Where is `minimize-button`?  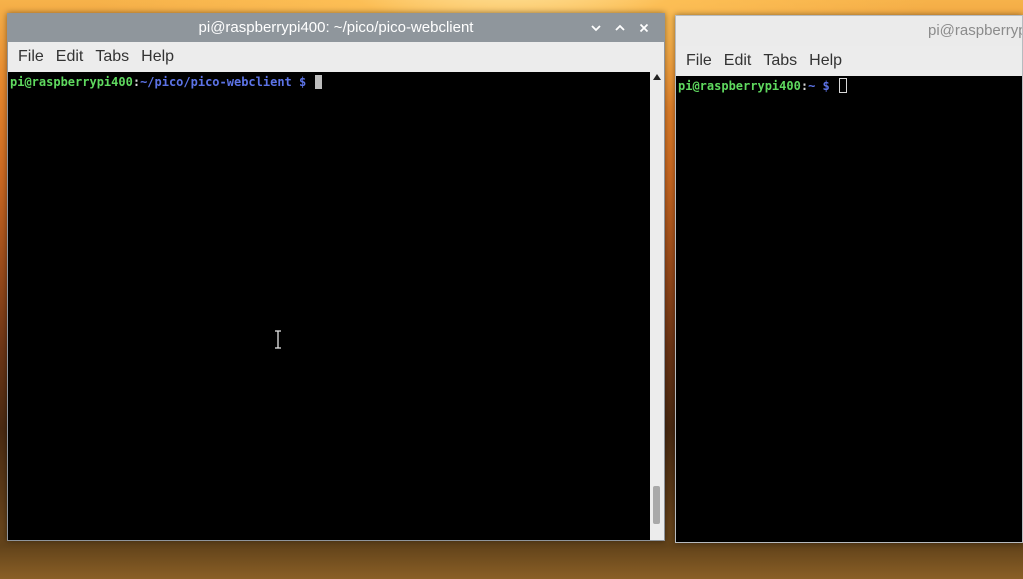
minimize-button is located at coordinates (596, 28).